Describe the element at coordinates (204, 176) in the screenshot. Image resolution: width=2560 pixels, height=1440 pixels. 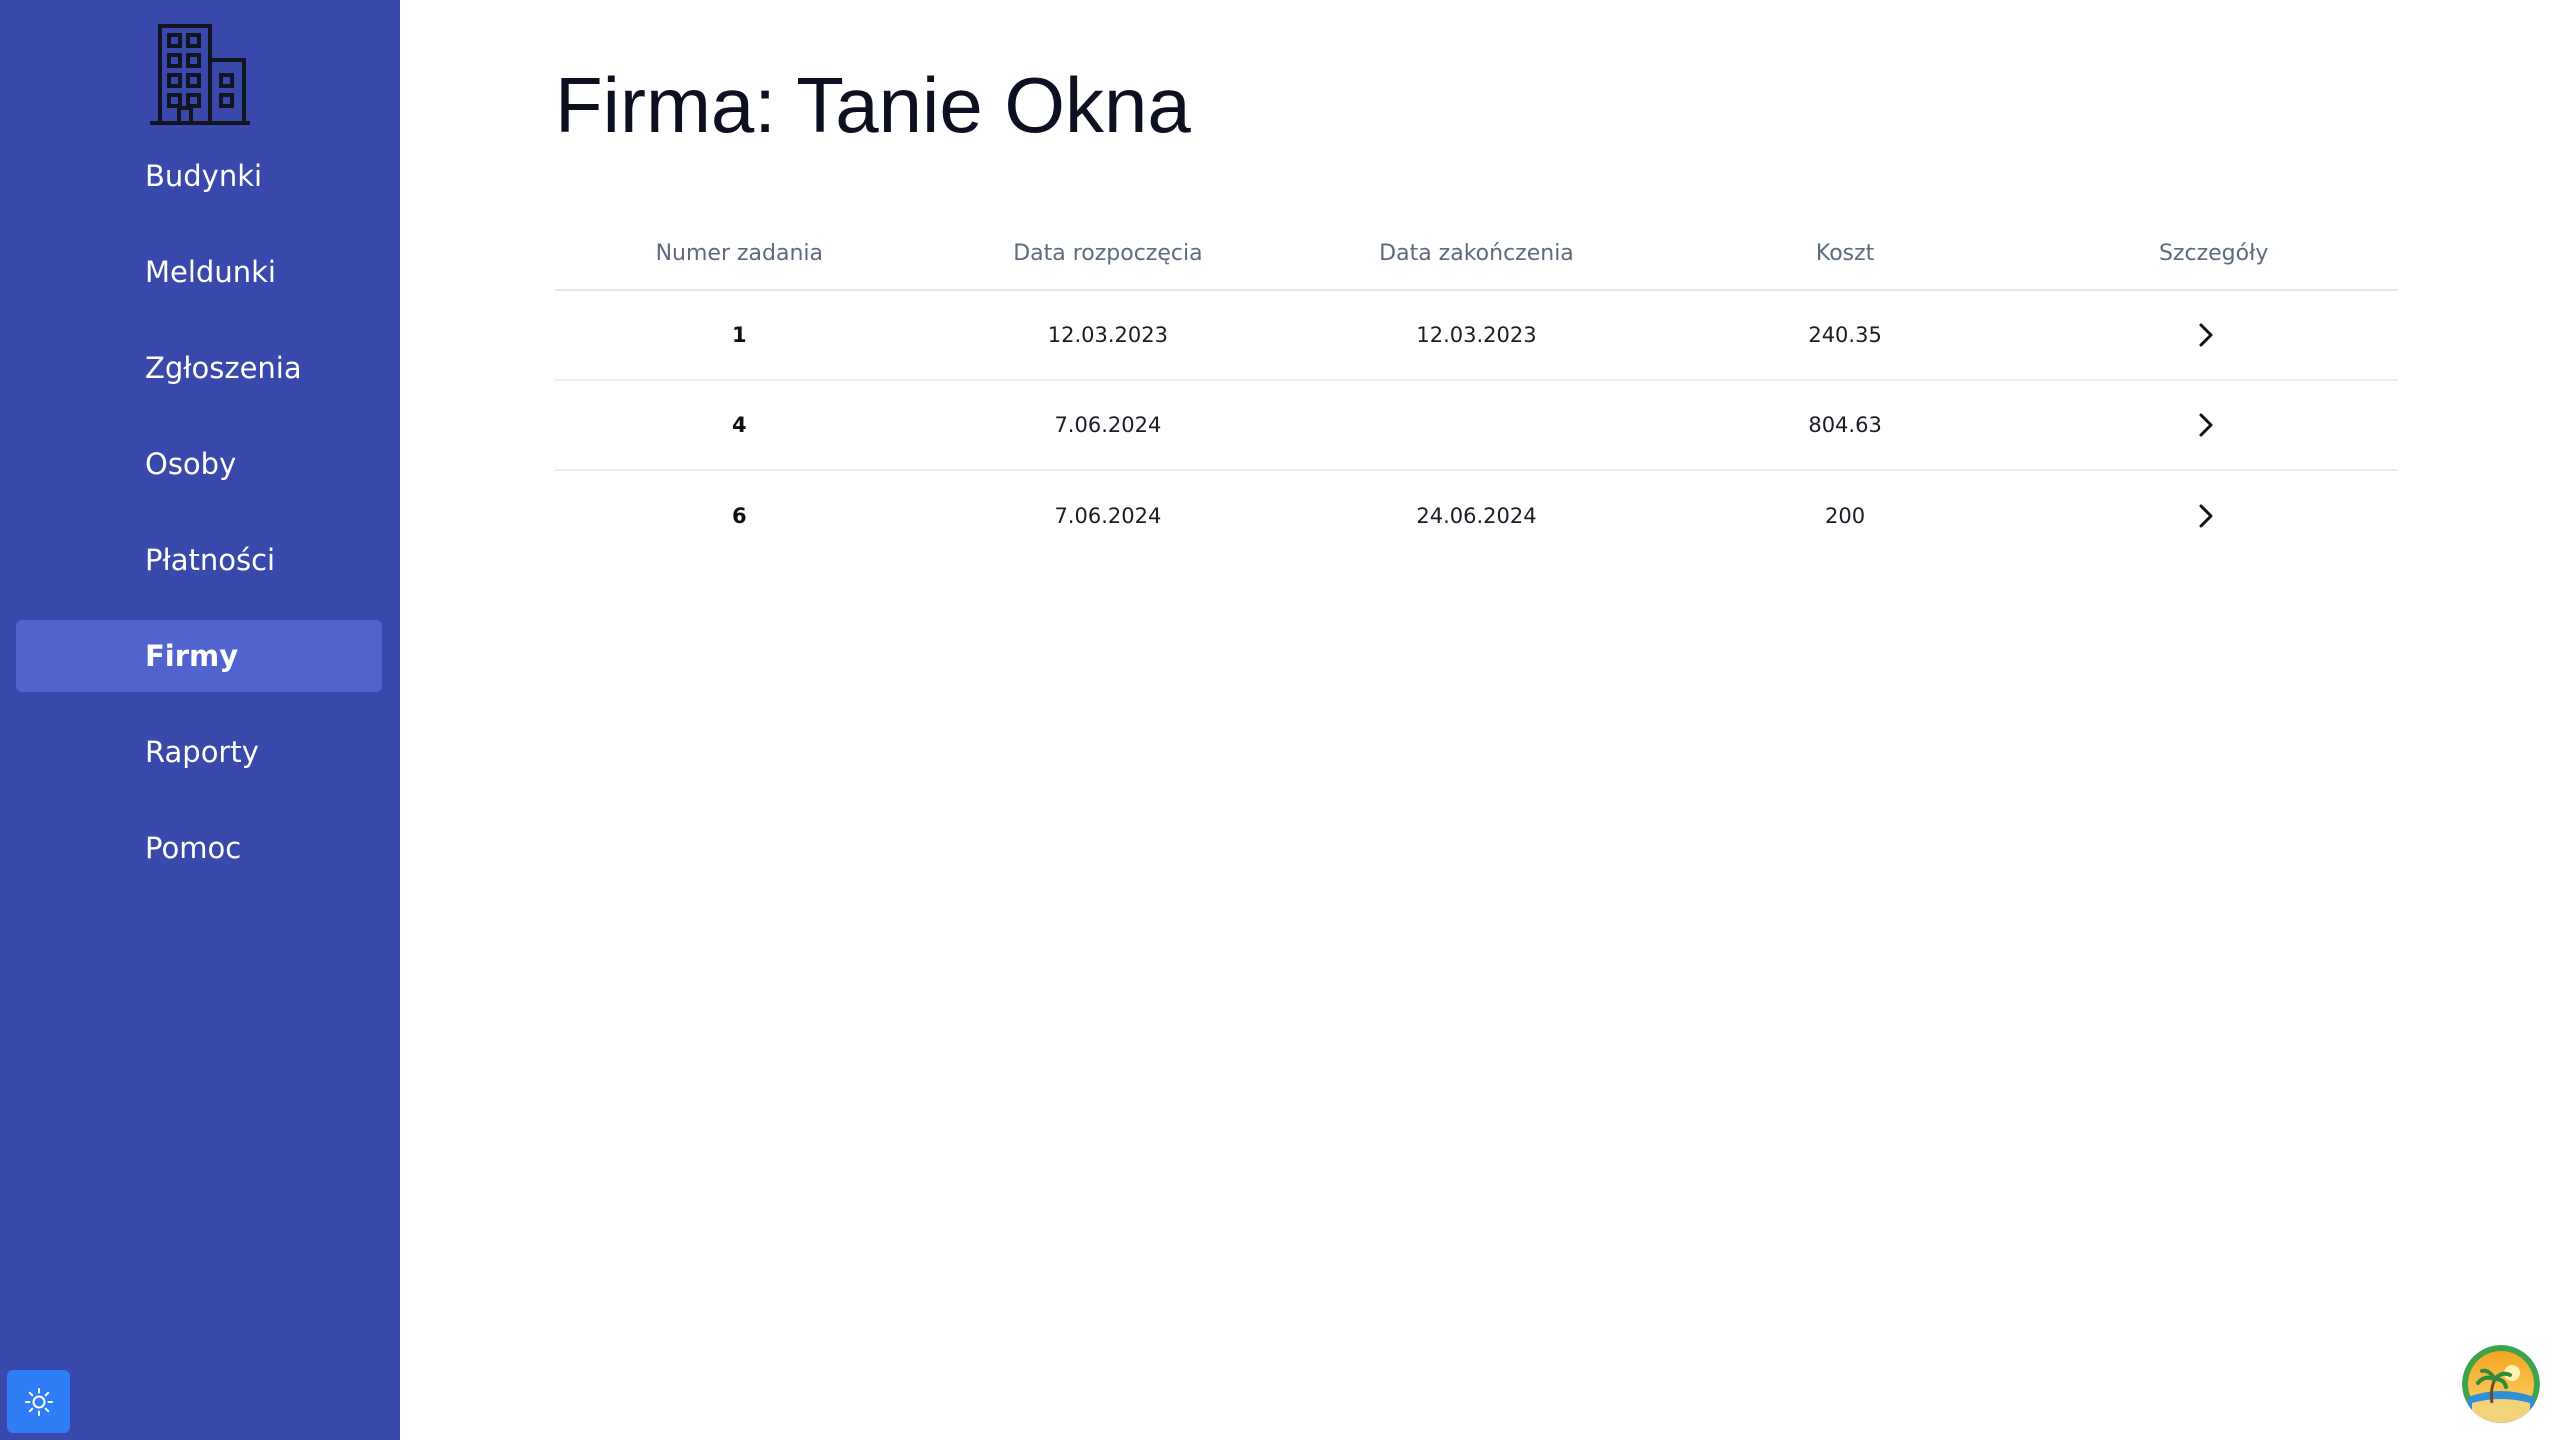
I see `sidebar-item-label: Budynki` at that location.